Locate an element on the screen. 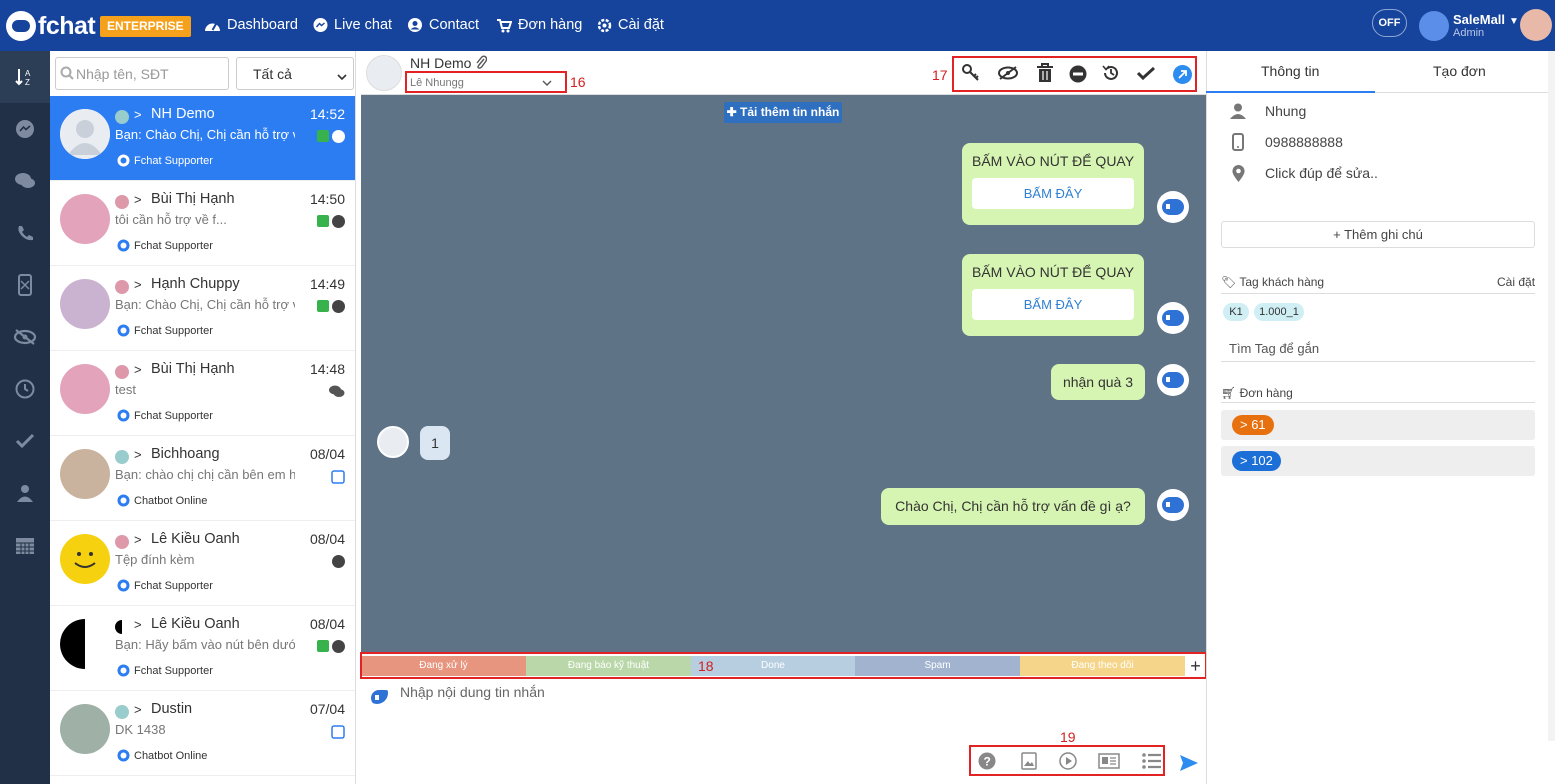 This screenshot has width=1555, height=784. fchat-logo: fchat is located at coordinates (51, 26).